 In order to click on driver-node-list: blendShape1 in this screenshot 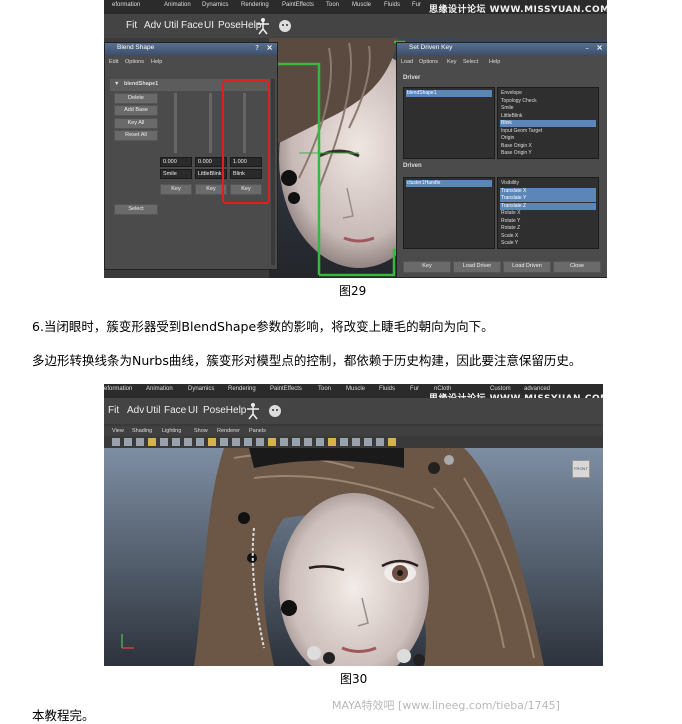, I will do `click(449, 123)`.